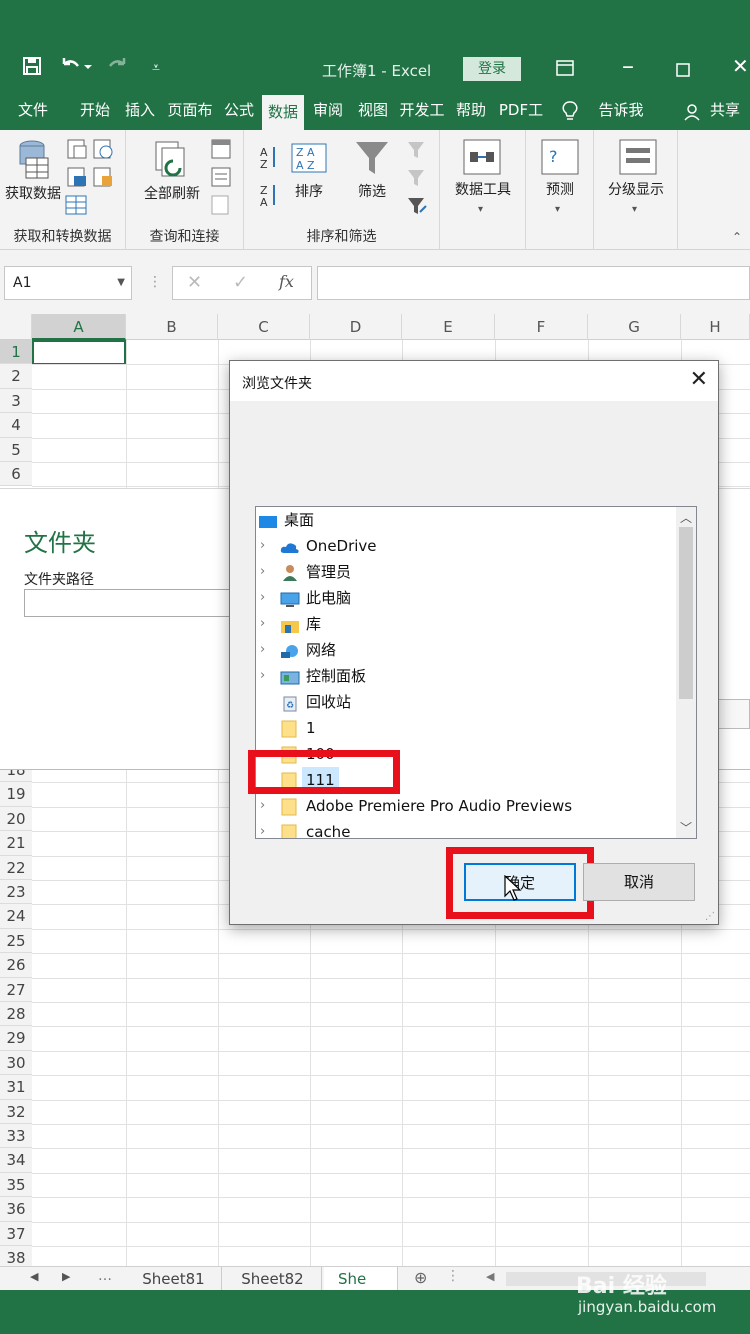 Image resolution: width=750 pixels, height=1334 pixels. What do you see at coordinates (636, 190) in the screenshot?
I see `outline-button: 分级显示` at bounding box center [636, 190].